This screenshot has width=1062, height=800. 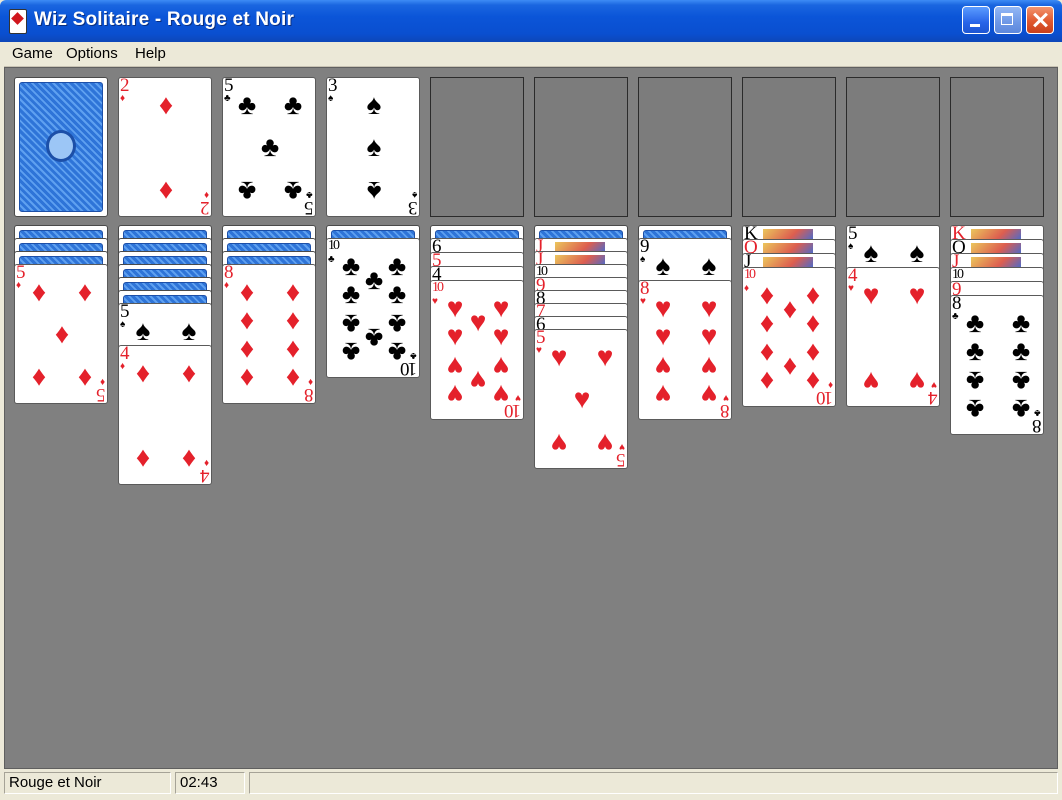 I want to click on foundation-pile: 3 ♠ ♠ ♠ ♠ 3 ♠, so click(x=373, y=147).